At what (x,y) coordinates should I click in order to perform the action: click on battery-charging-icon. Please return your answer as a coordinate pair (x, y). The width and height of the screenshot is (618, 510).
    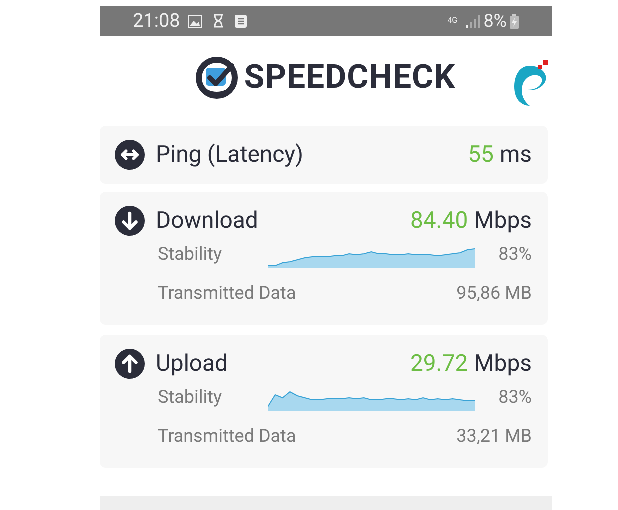
    Looking at the image, I should click on (514, 21).